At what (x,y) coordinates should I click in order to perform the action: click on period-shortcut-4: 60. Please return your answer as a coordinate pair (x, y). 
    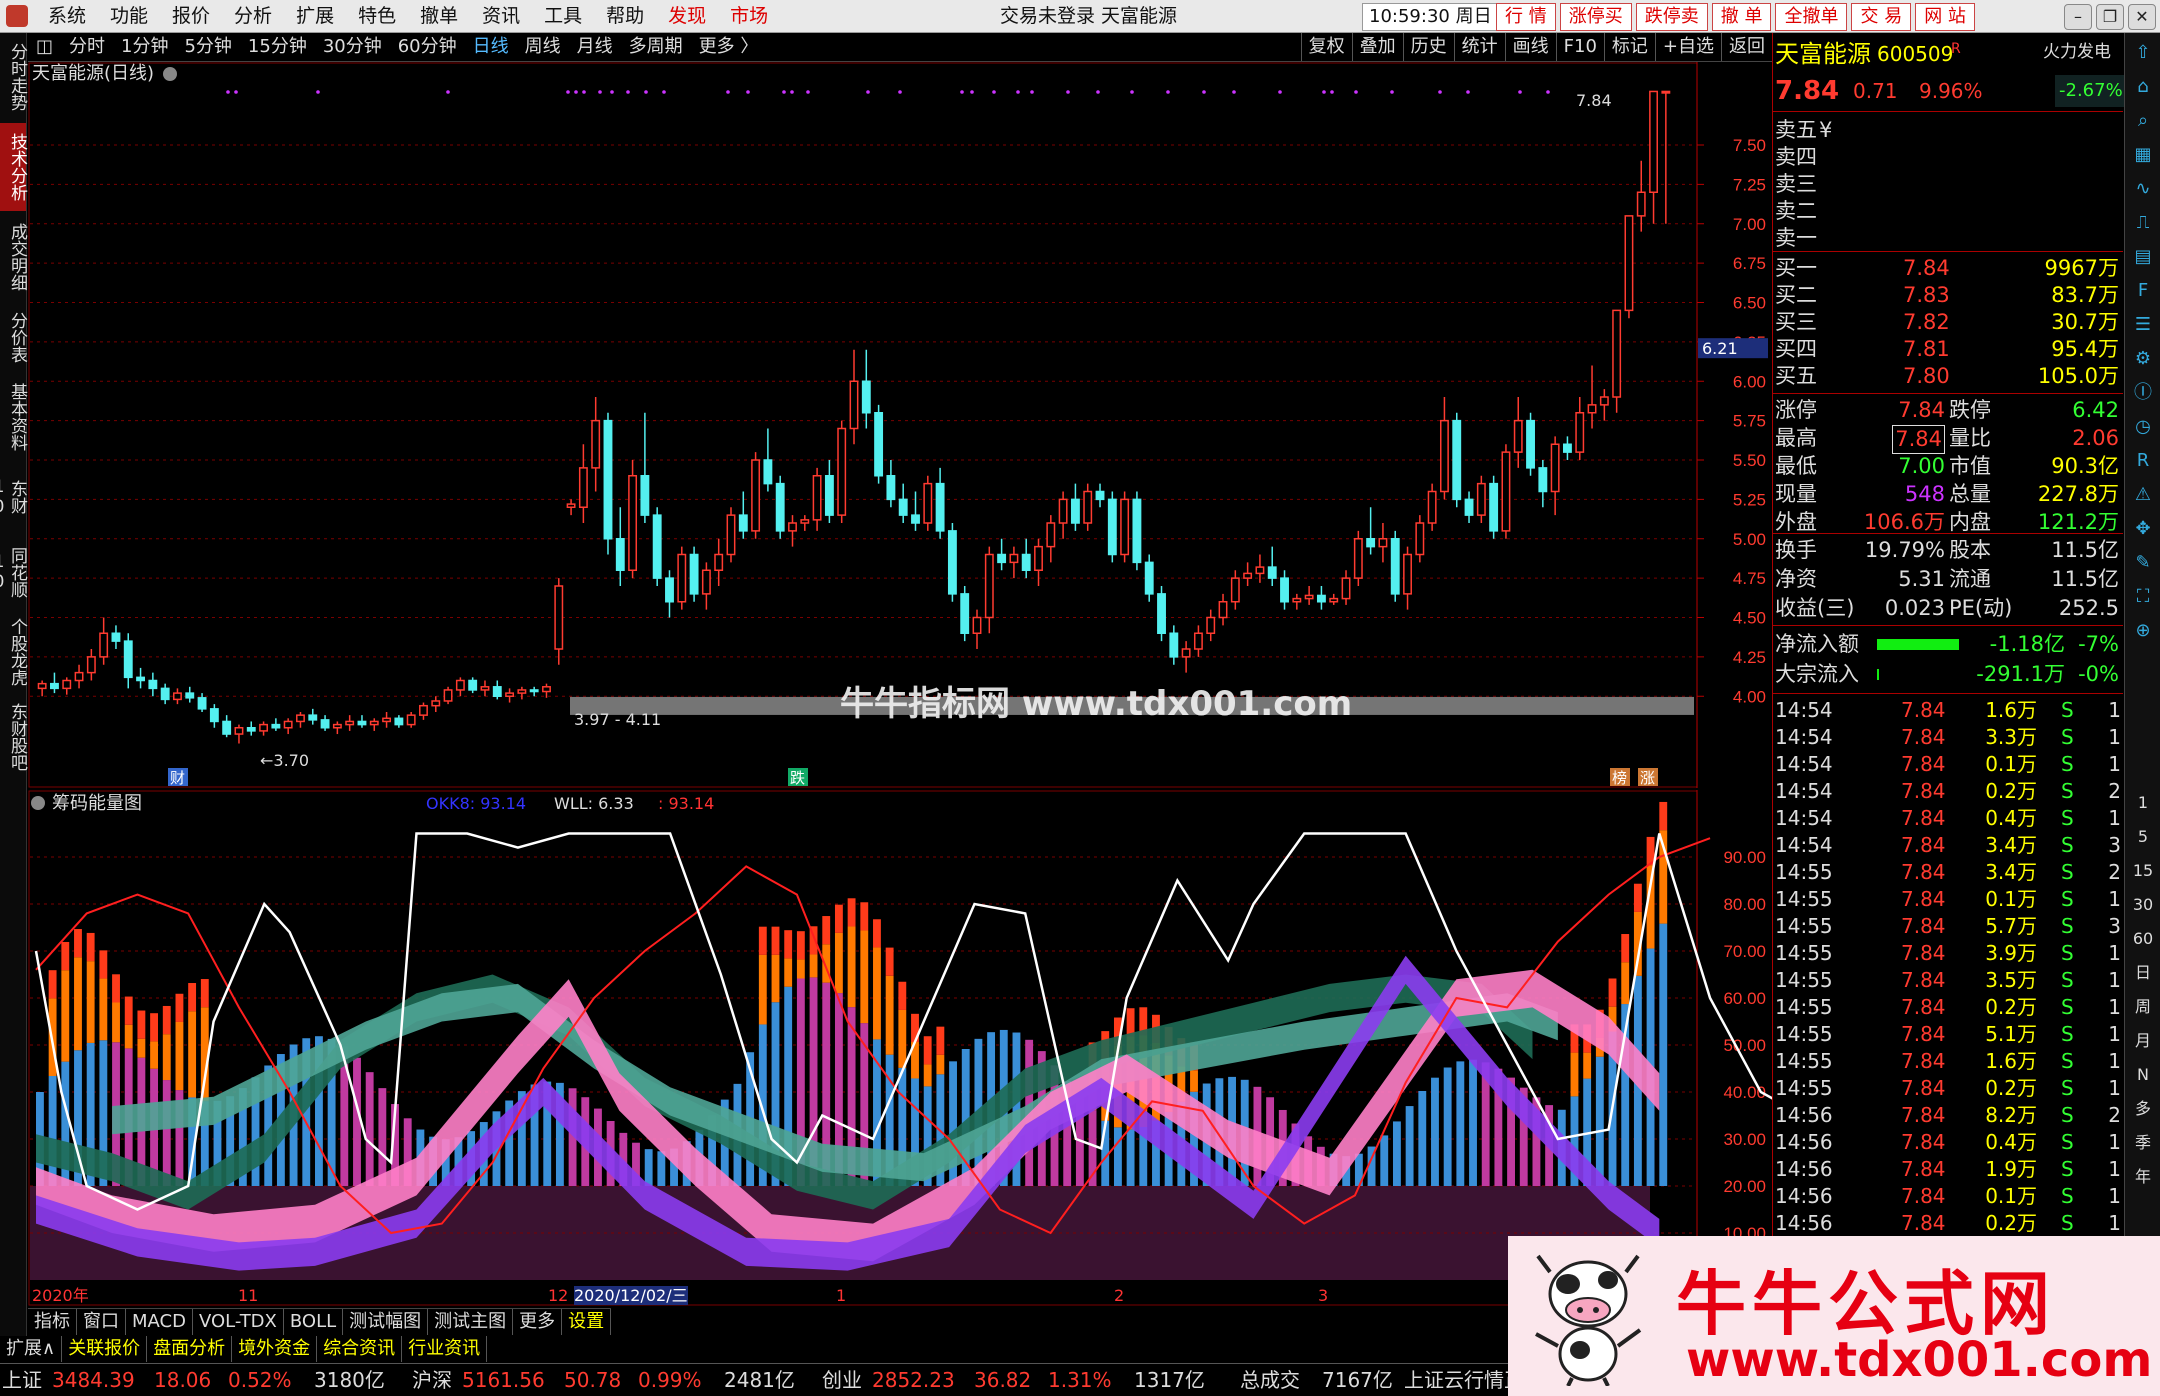
    Looking at the image, I should click on (2143, 939).